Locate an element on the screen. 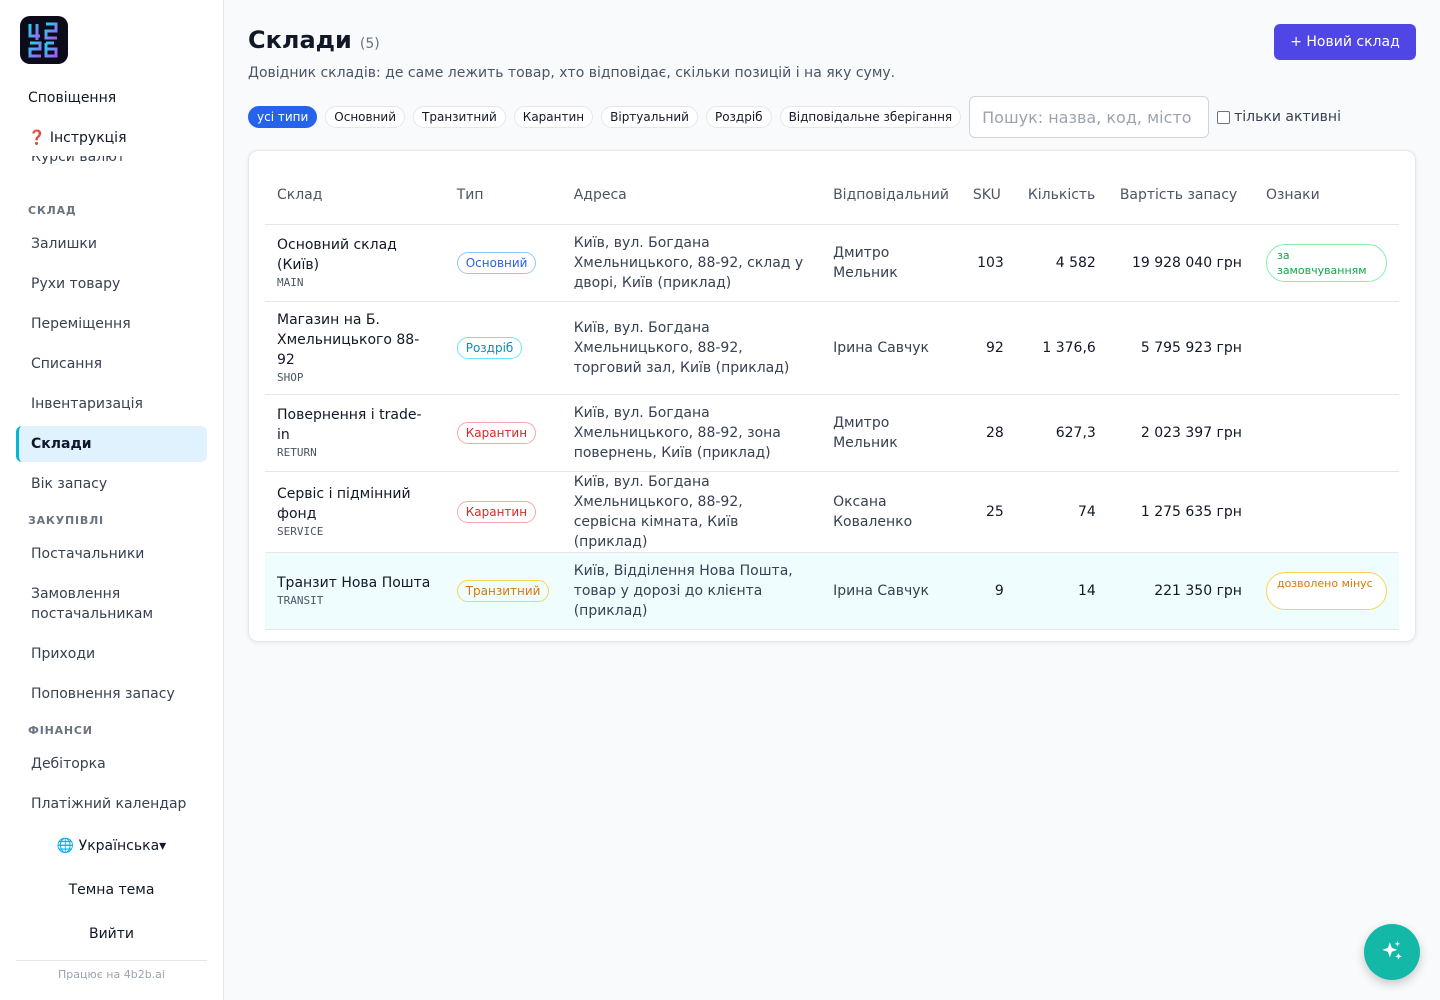  cell-warehouse: Повернення і trade-in RETURN is located at coordinates (355, 433).